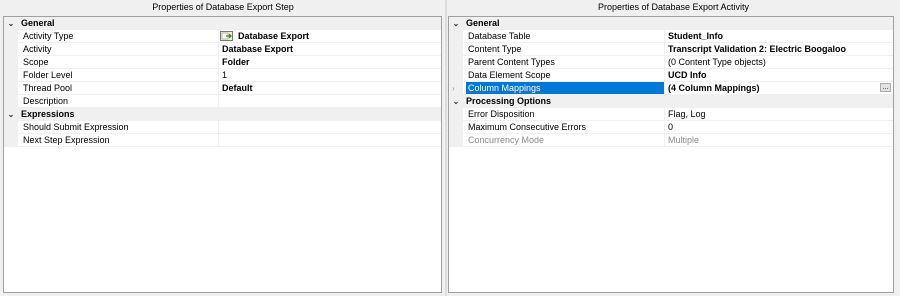 The height and width of the screenshot is (296, 900). I want to click on property-max-consecutive-errors: Maximum Consecutive Errors 0, so click(671, 127).